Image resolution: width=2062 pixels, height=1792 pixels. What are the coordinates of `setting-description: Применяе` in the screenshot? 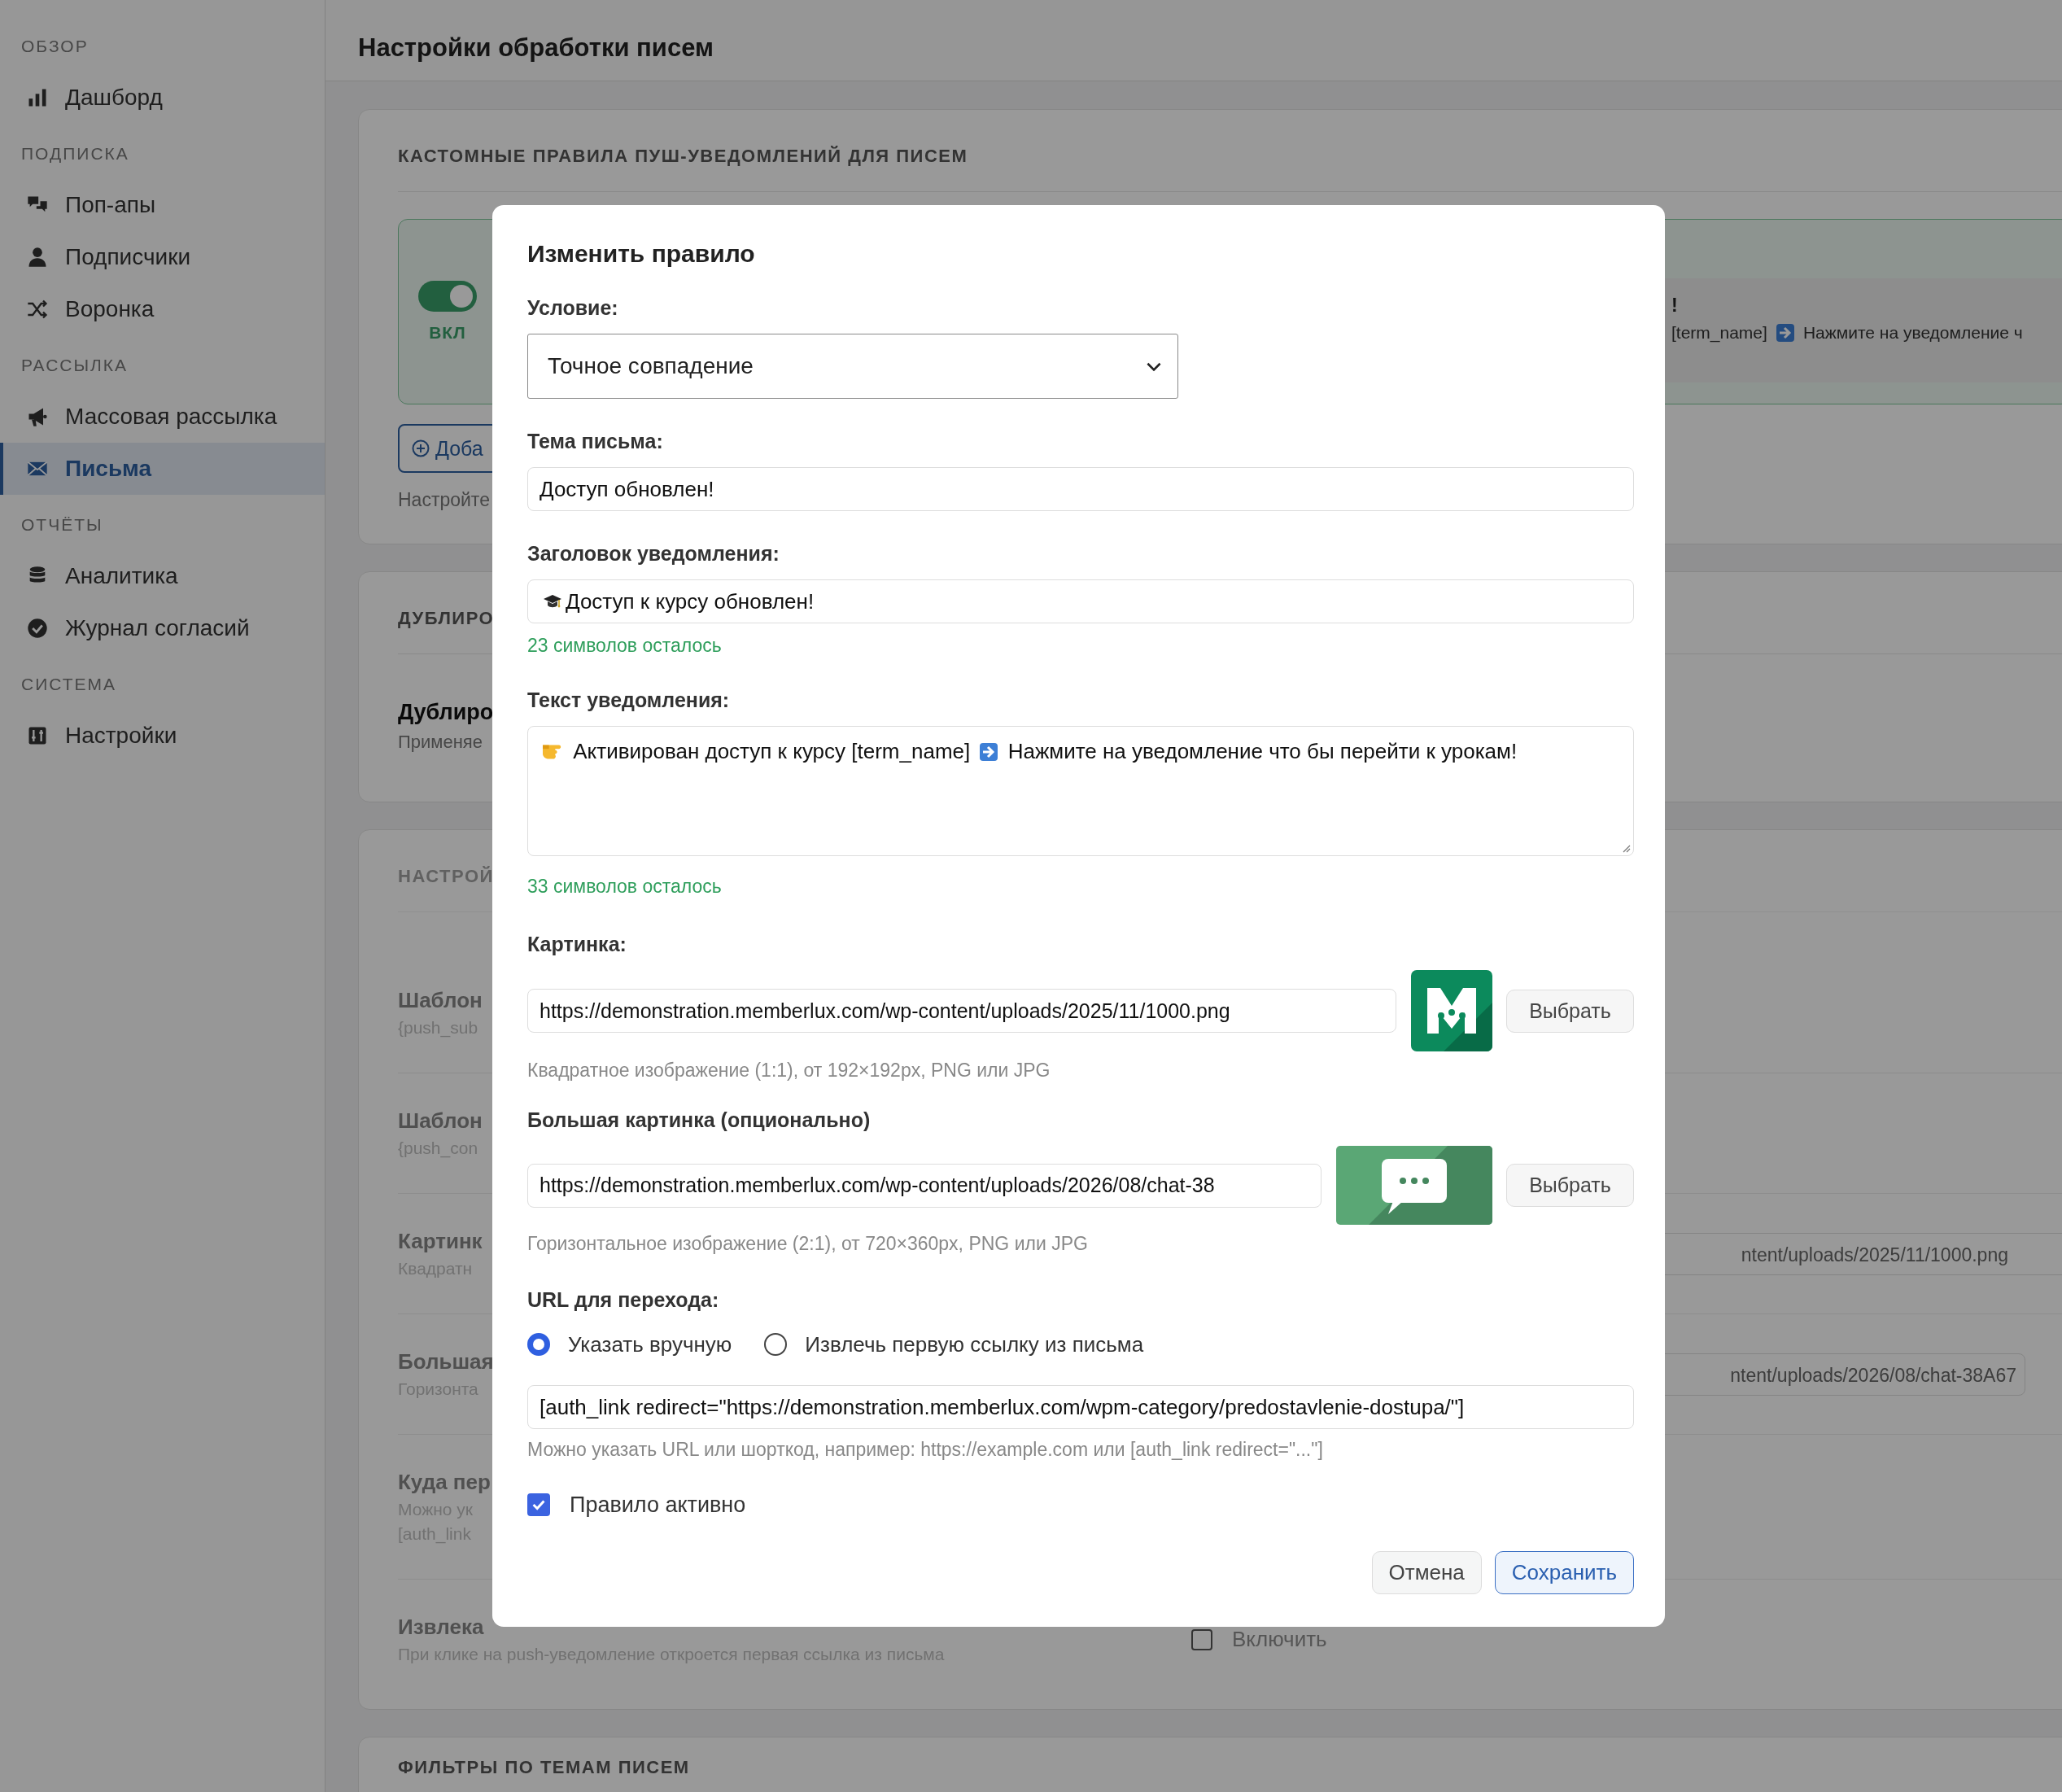 It's located at (440, 742).